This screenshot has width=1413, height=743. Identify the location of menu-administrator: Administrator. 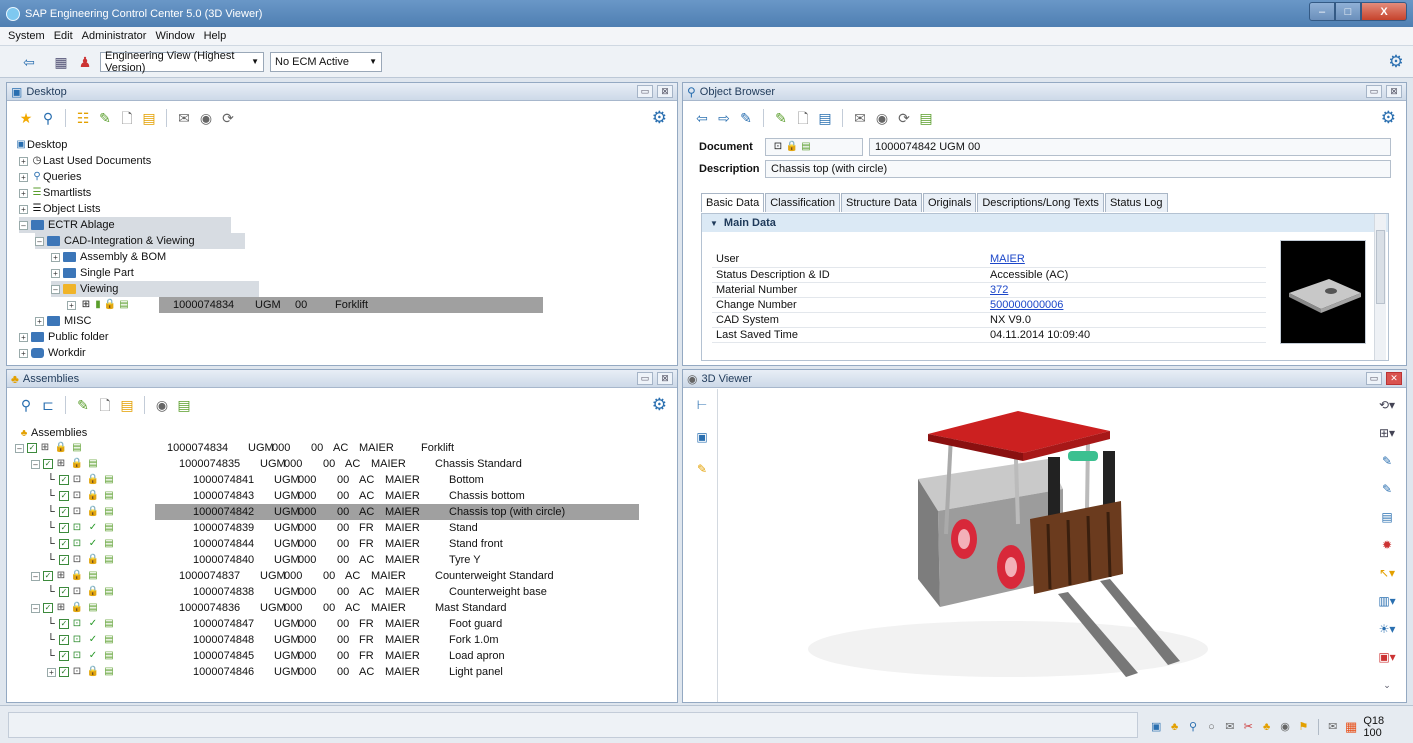
(114, 36).